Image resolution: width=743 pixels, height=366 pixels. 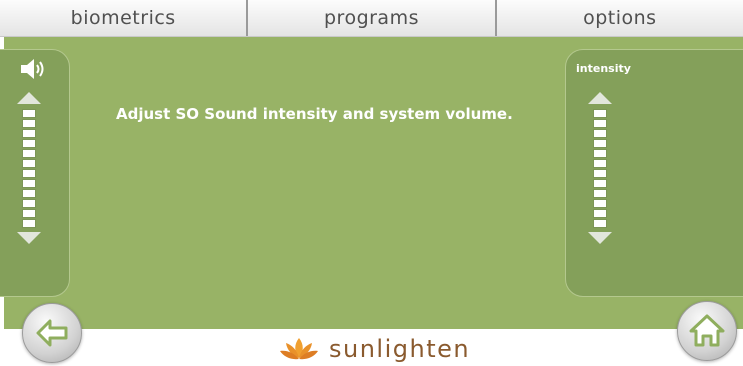 What do you see at coordinates (618, 18) in the screenshot?
I see `tab-options: options` at bounding box center [618, 18].